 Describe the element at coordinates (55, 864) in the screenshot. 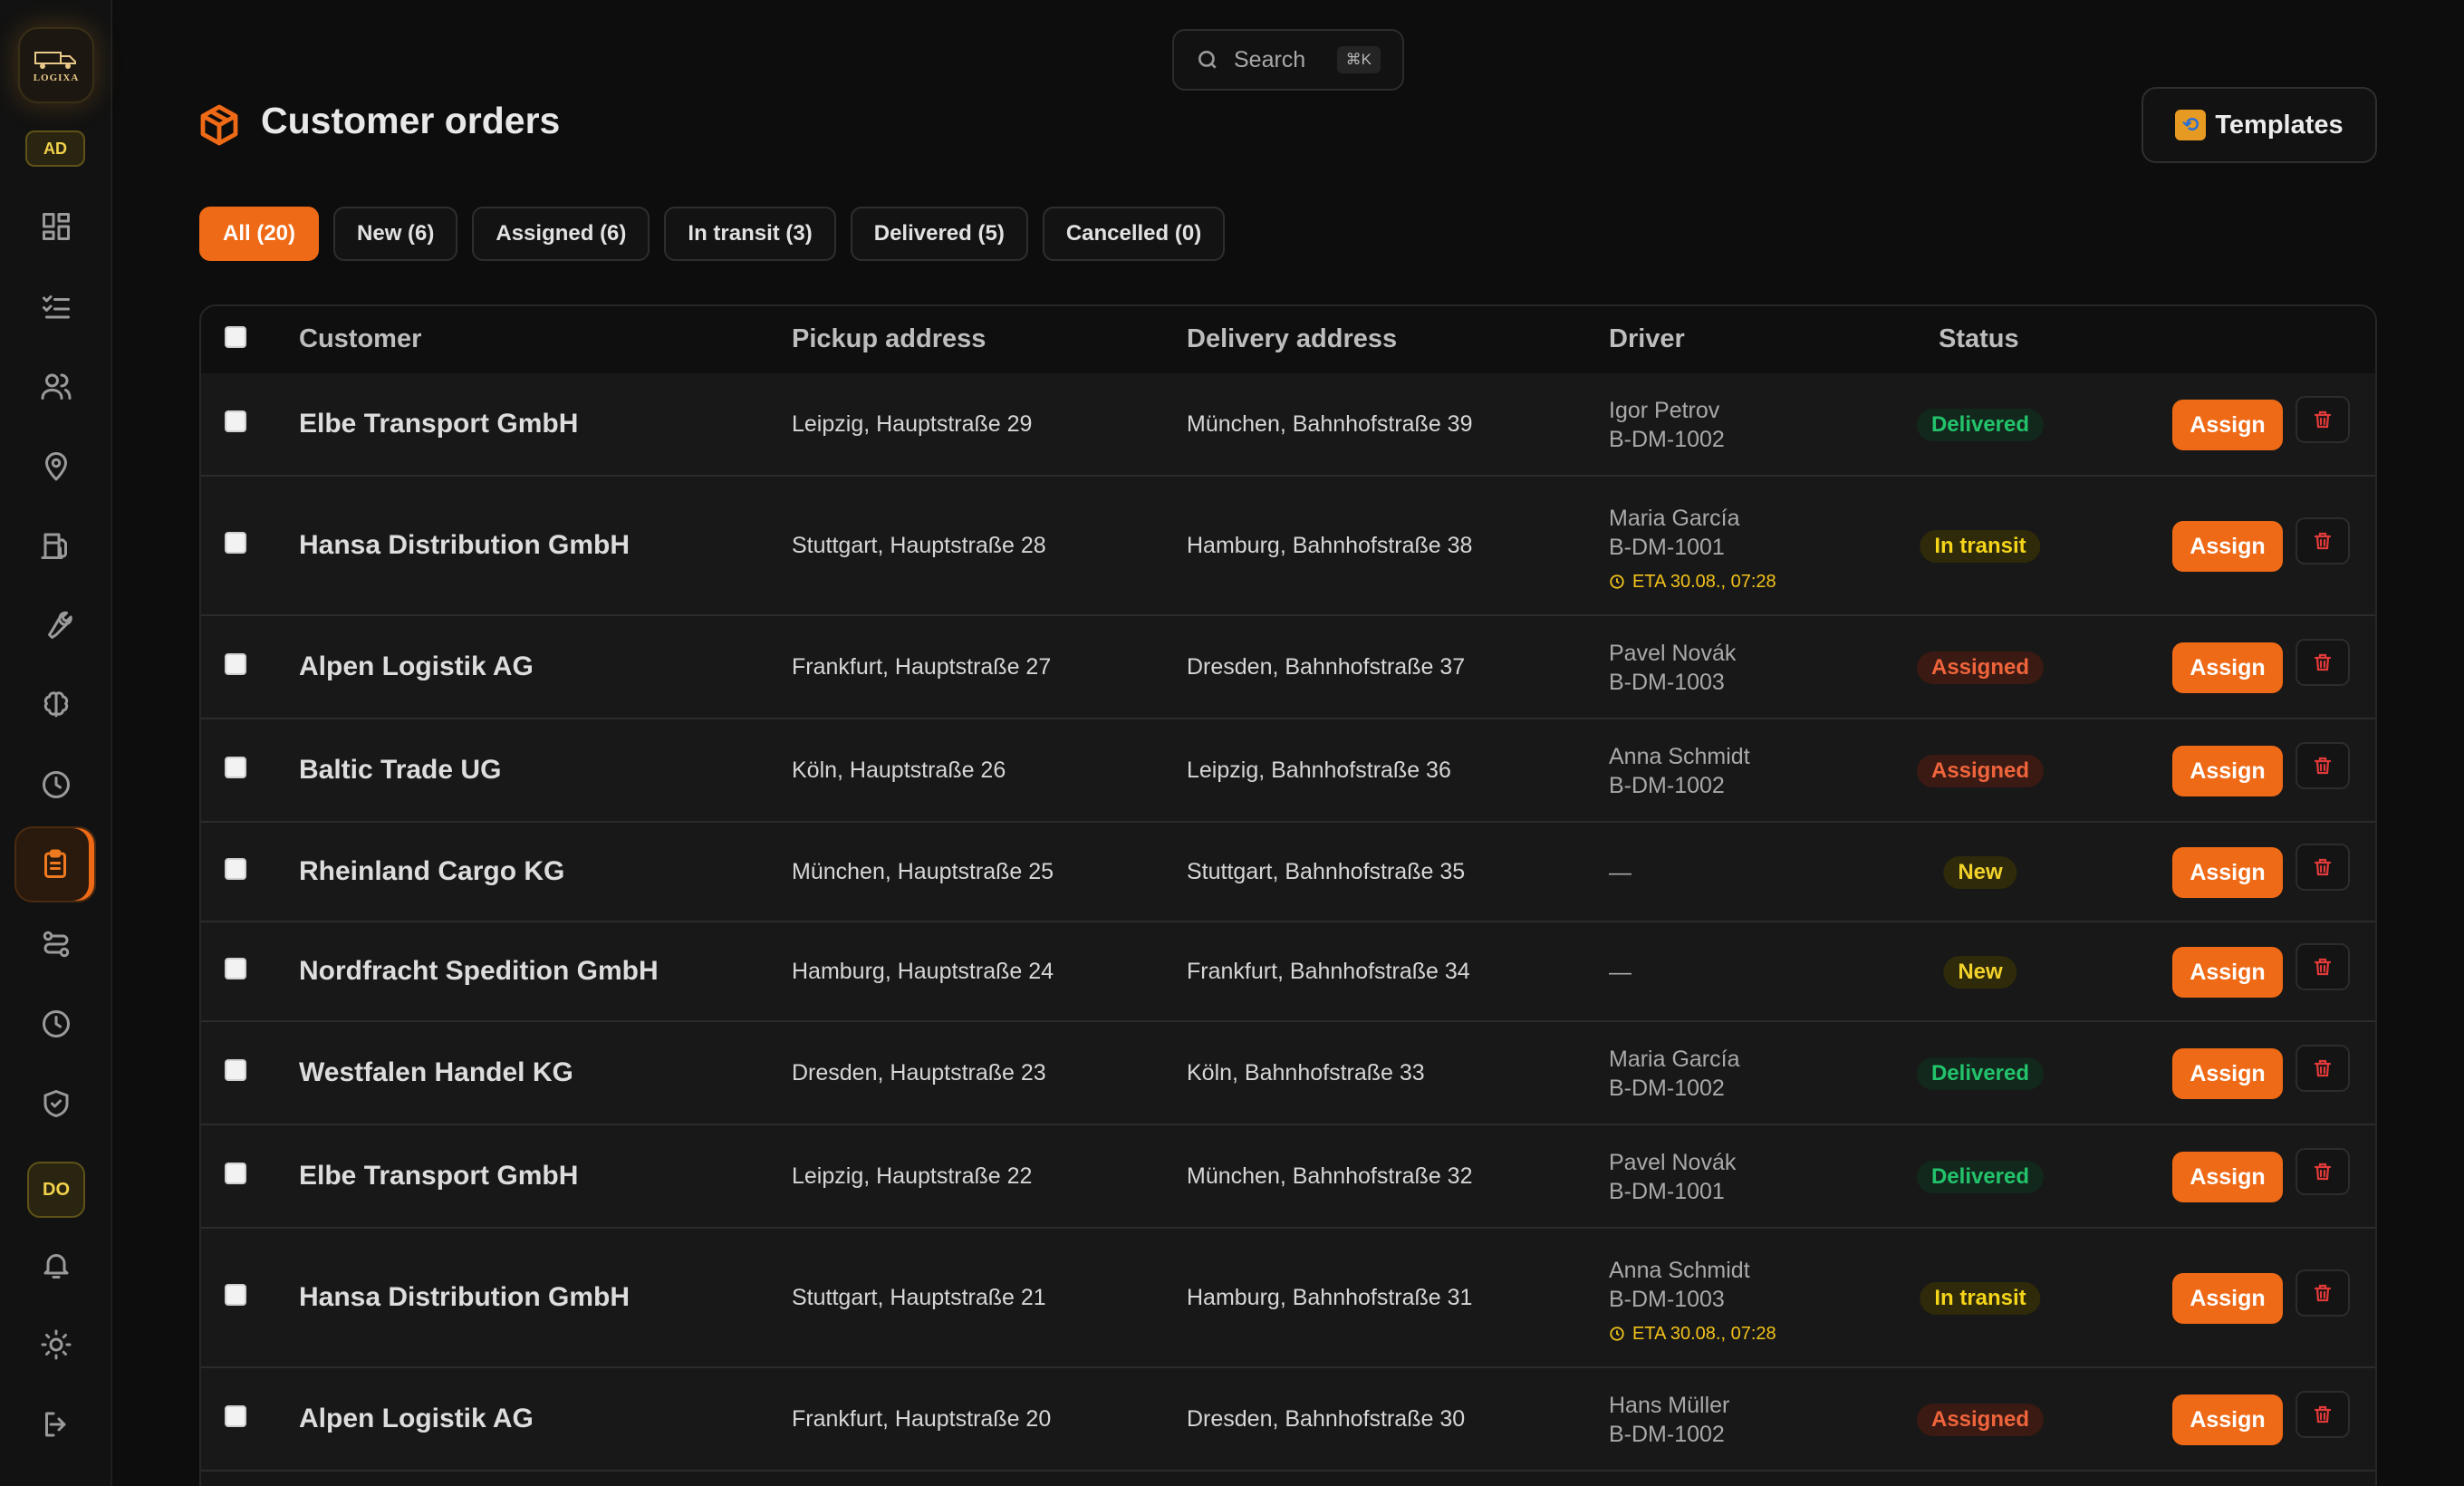

I see `clipboard-icon` at that location.